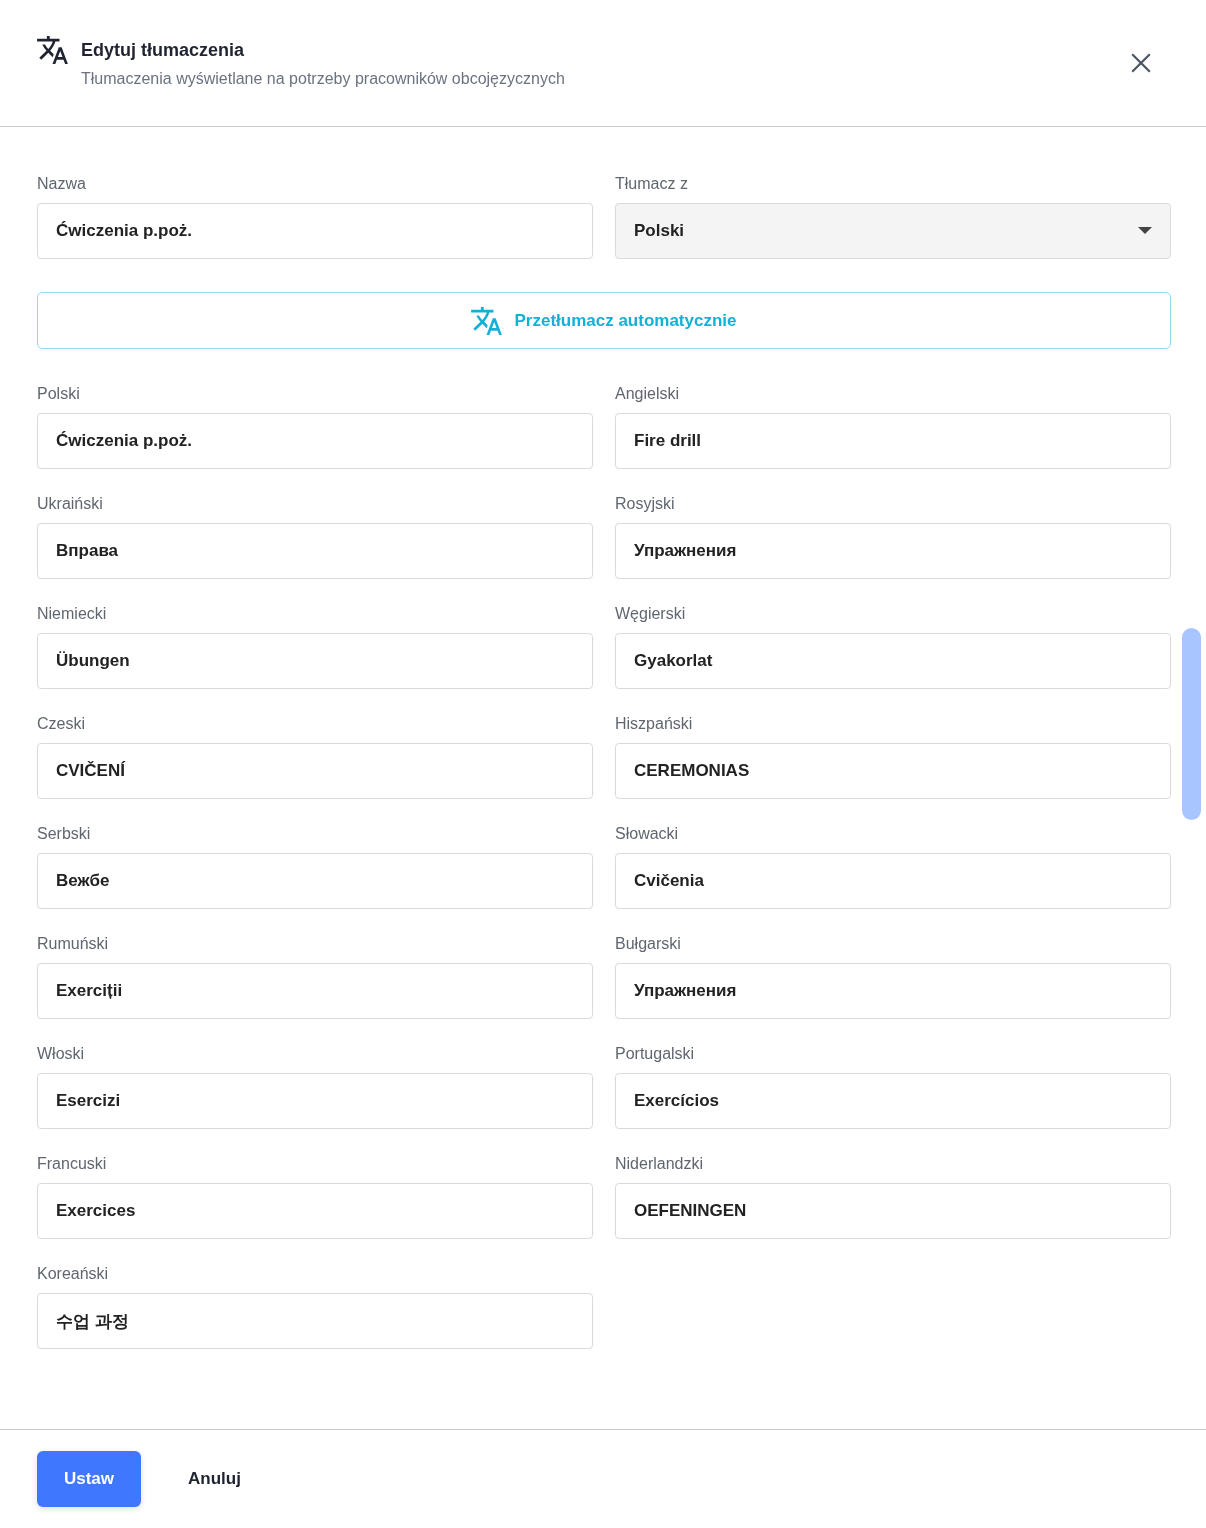  I want to click on translation-field: Gyakorlat, so click(893, 661).